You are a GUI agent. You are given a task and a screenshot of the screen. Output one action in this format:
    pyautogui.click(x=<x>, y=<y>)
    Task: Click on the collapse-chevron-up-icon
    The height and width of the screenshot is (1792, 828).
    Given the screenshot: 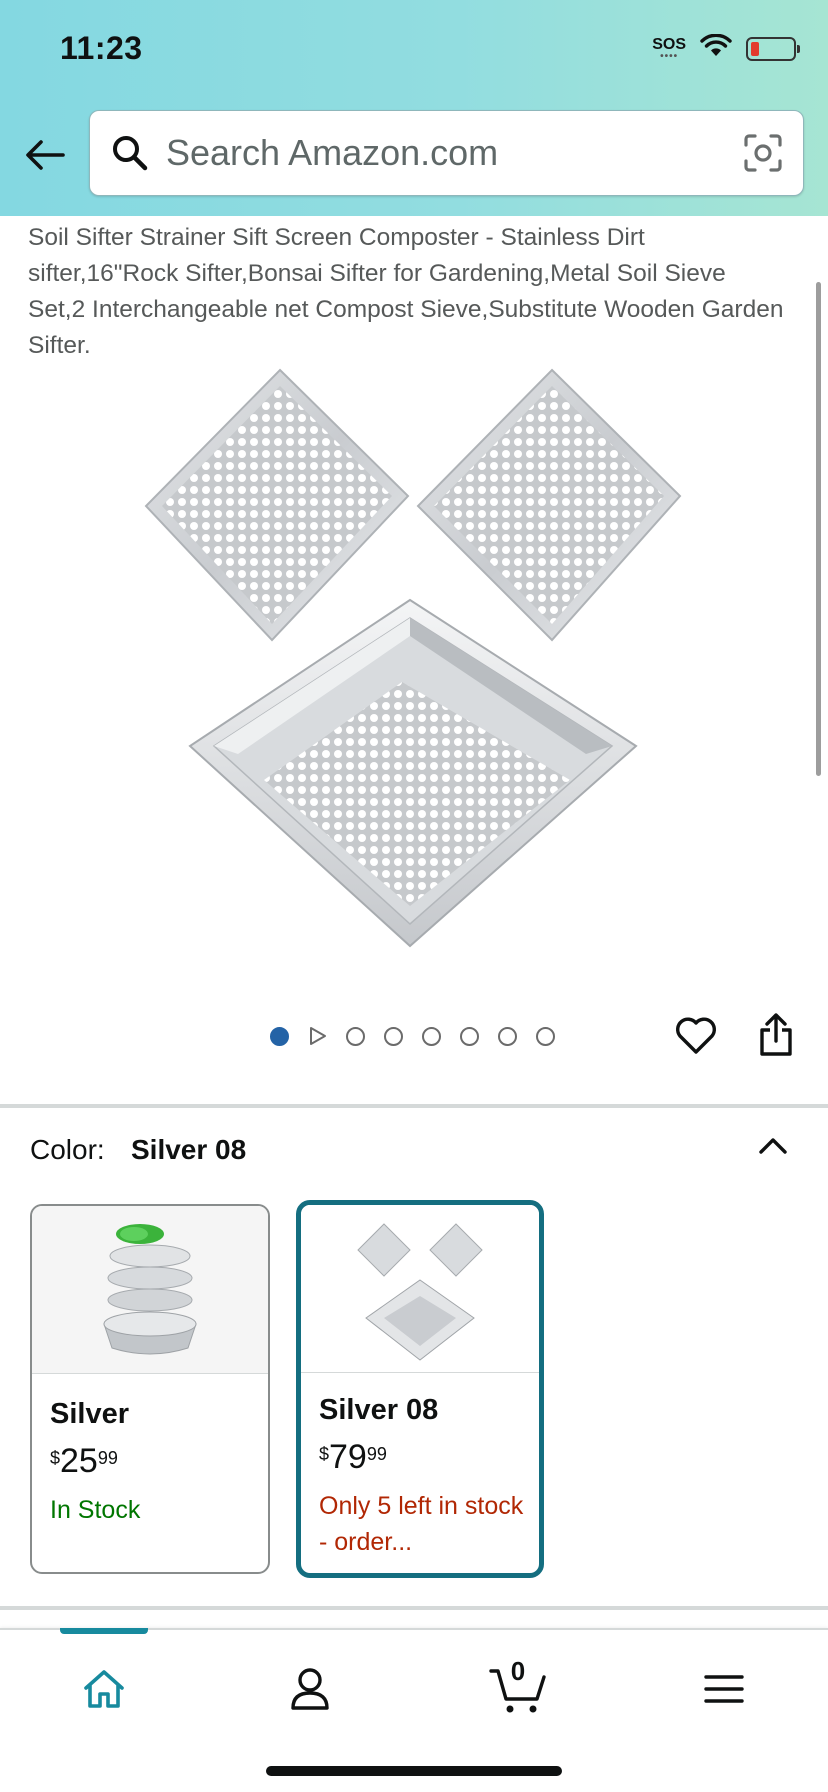 What is the action you would take?
    pyautogui.click(x=773, y=1146)
    